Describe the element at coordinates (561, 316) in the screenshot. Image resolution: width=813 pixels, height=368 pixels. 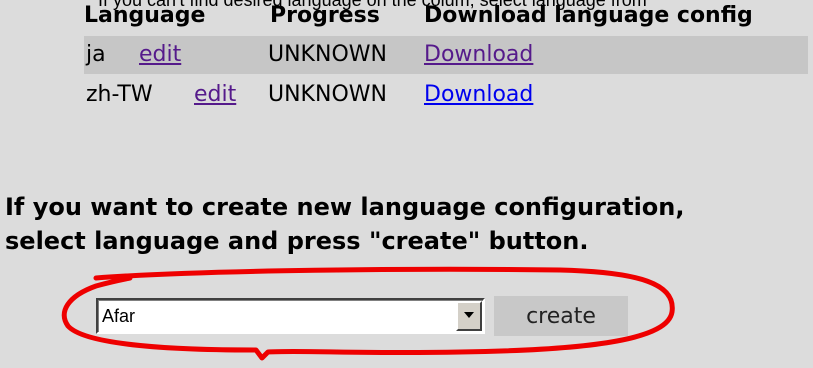
I see `create-button: create` at that location.